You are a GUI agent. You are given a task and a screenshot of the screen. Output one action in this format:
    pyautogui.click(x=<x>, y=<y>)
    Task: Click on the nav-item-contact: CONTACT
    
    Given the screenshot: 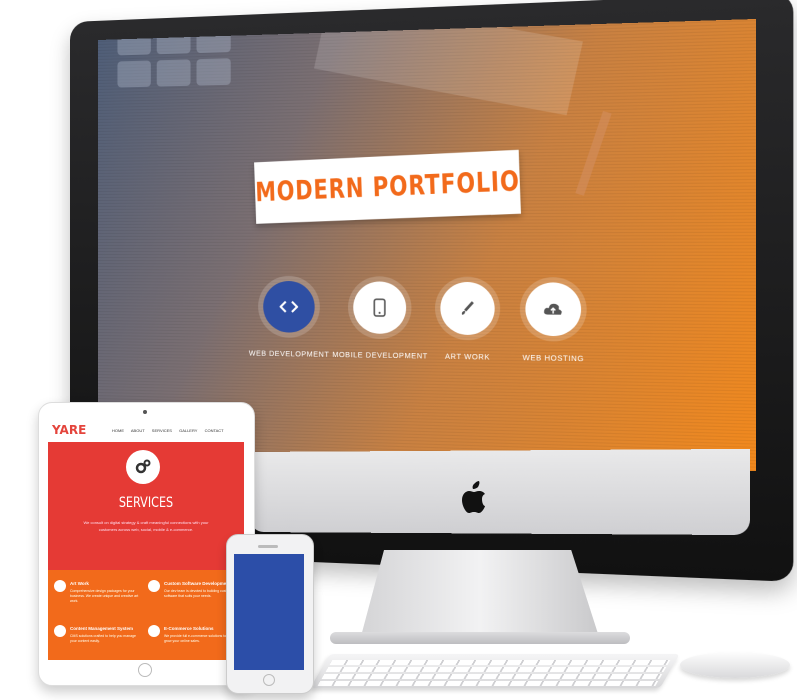 What is the action you would take?
    pyautogui.click(x=214, y=430)
    